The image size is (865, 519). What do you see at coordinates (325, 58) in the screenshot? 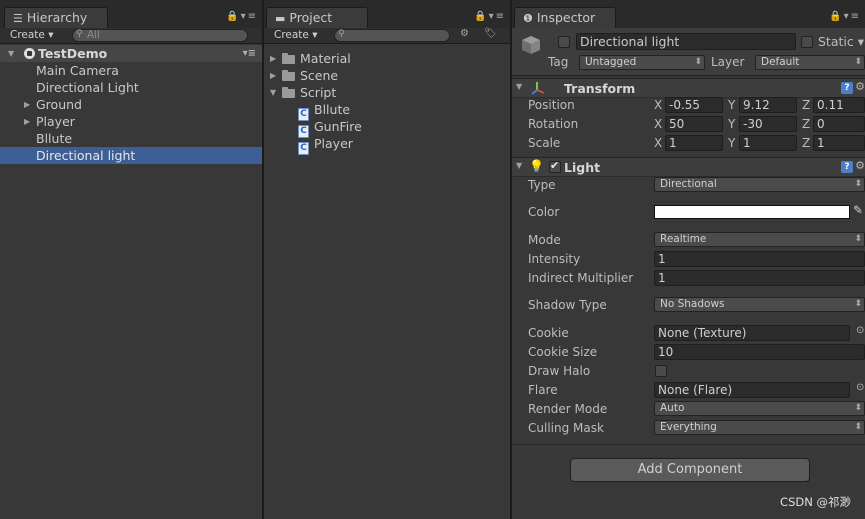
I see `project-item-label: Material` at bounding box center [325, 58].